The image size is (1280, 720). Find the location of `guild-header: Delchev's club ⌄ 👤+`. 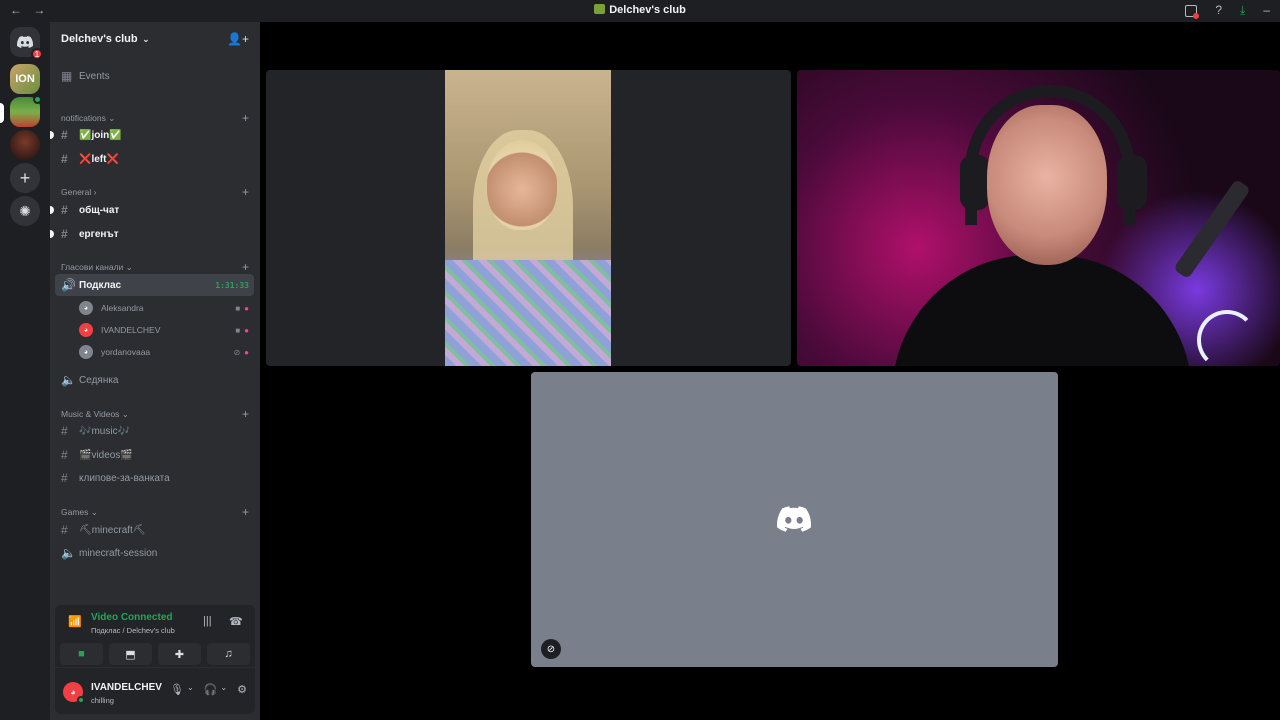

guild-header: Delchev's club ⌄ 👤+ is located at coordinates (155, 39).